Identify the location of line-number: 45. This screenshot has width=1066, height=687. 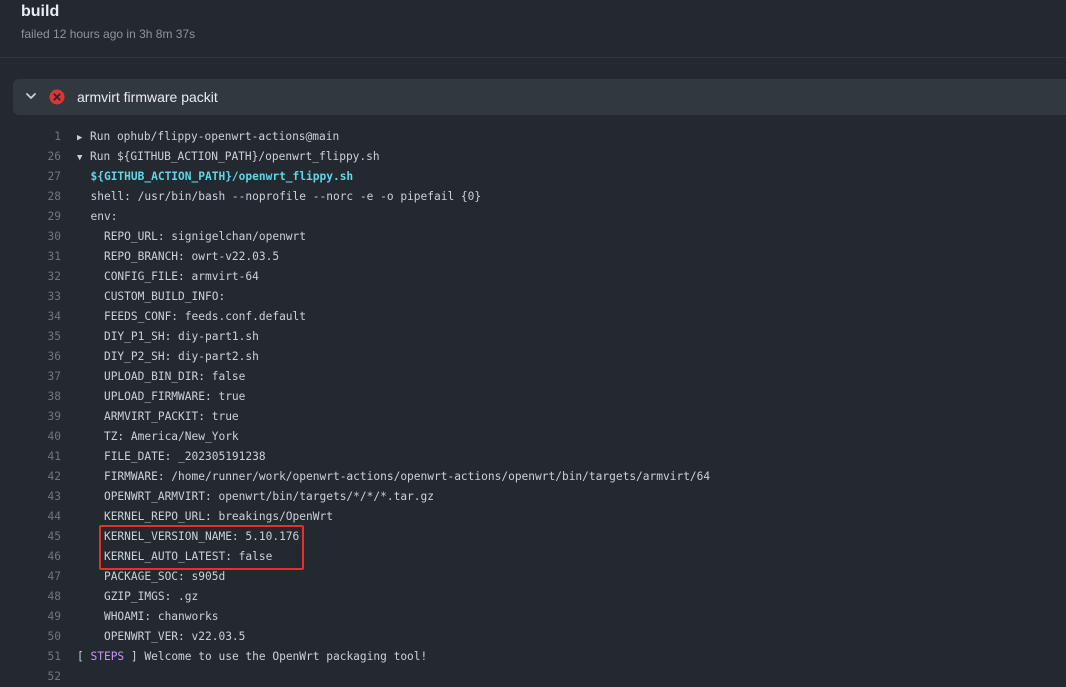
(40, 537).